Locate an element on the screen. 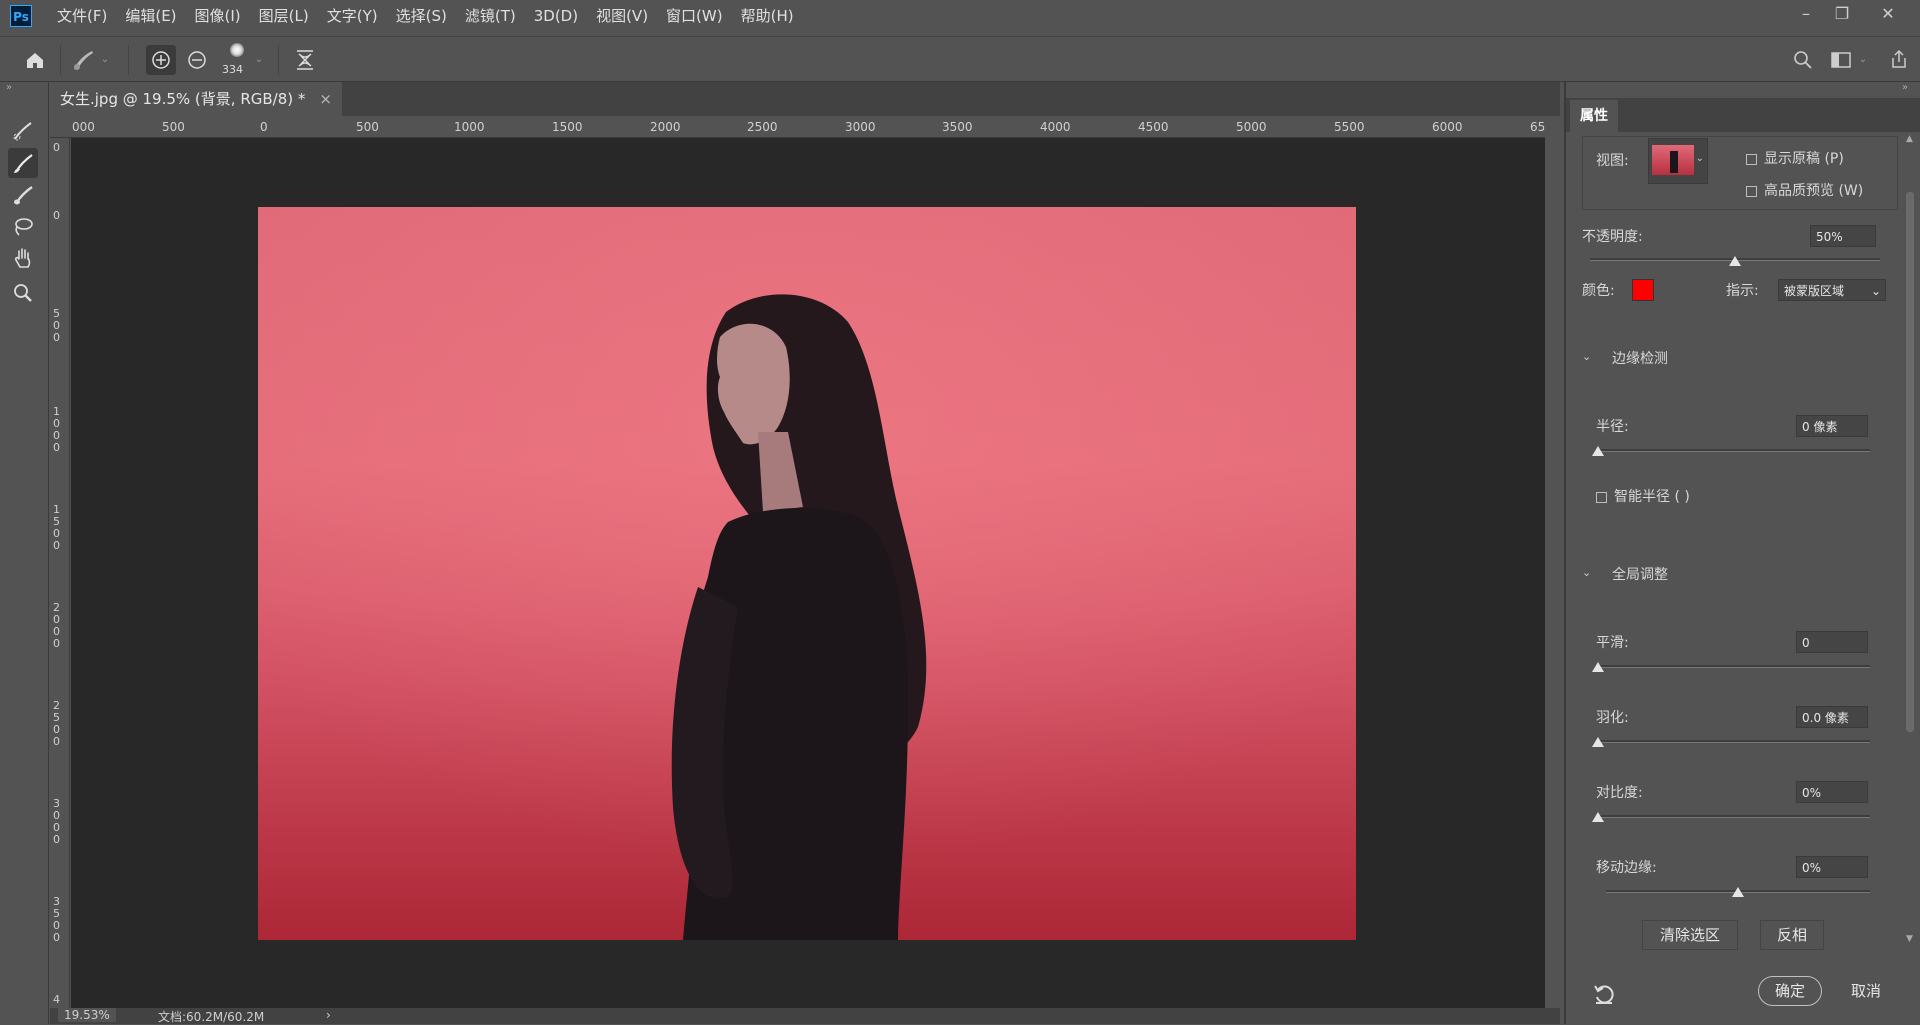 This screenshot has width=1920, height=1025. ruler-label: 4000 is located at coordinates (1055, 127).